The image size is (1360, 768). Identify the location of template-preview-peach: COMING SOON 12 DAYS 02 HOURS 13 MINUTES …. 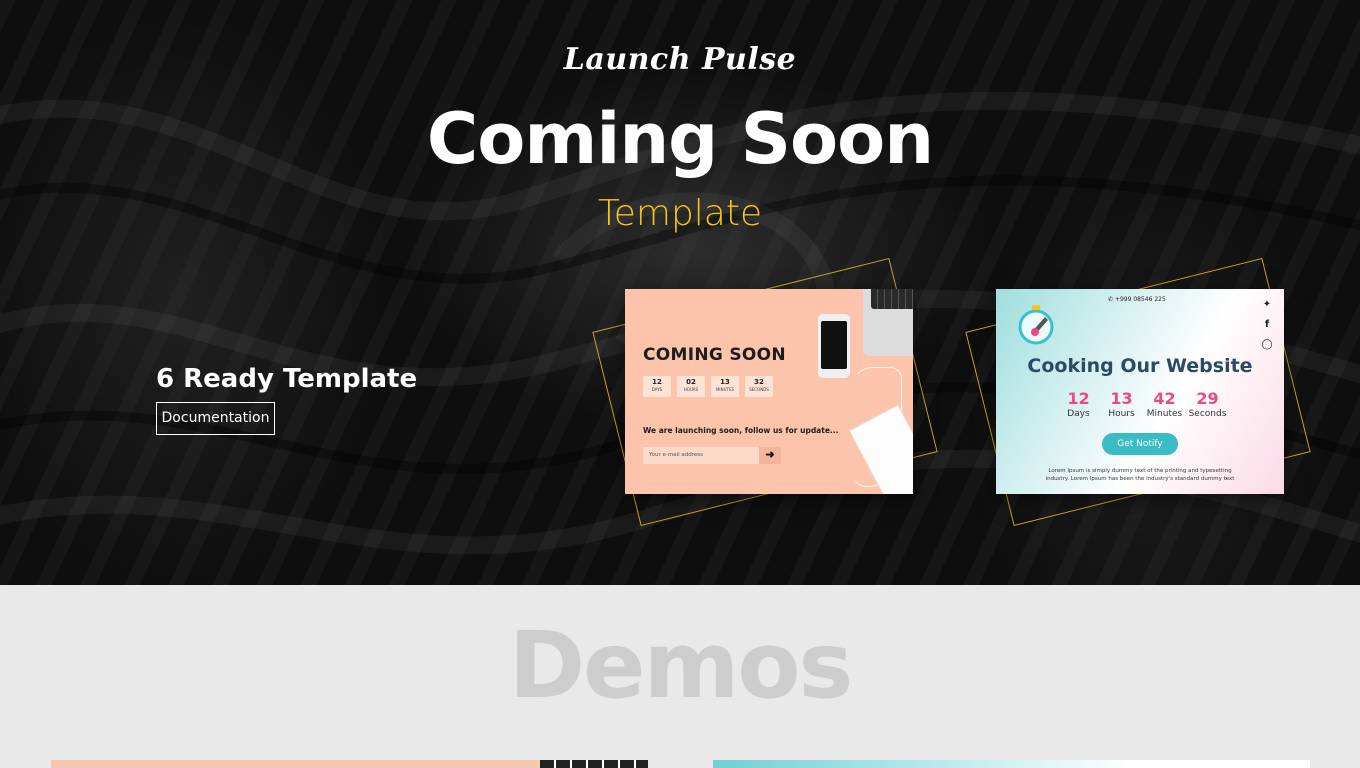
(769, 391).